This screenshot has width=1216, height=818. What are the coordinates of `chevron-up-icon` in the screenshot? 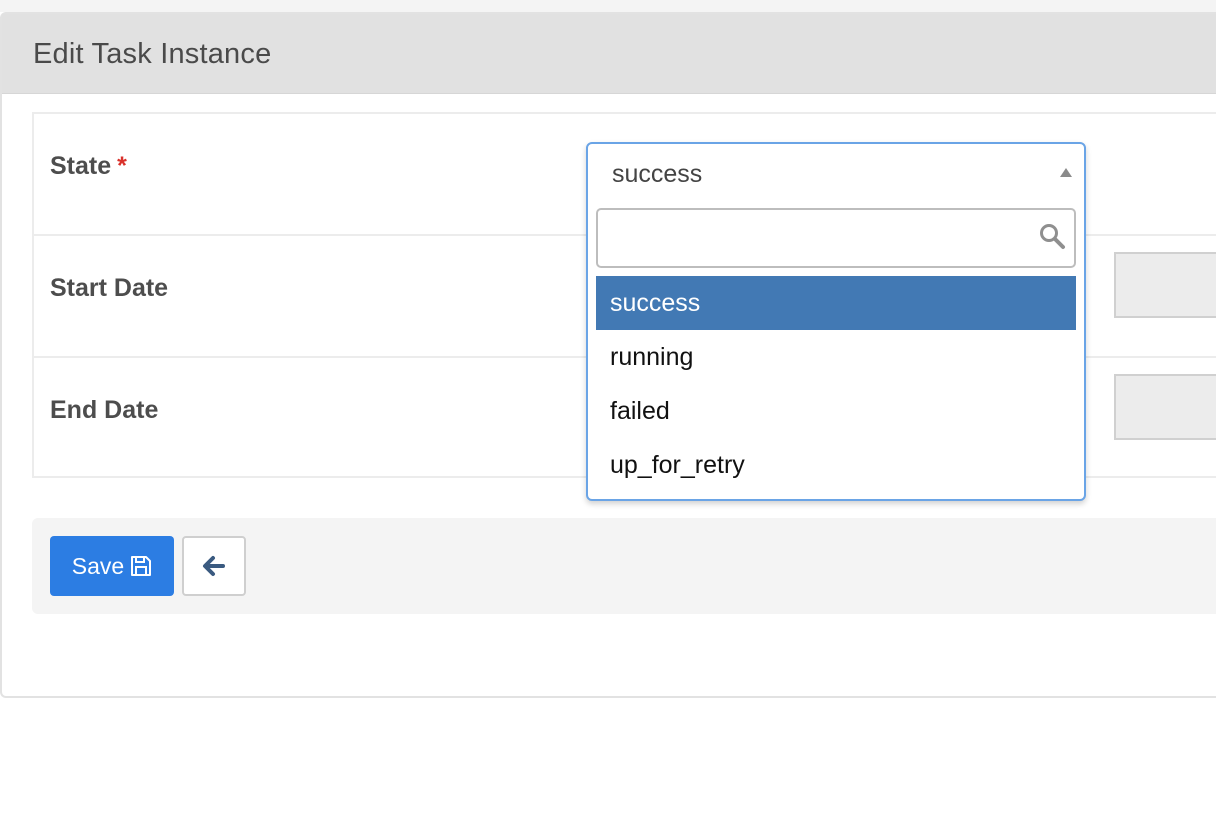 It's located at (1066, 172).